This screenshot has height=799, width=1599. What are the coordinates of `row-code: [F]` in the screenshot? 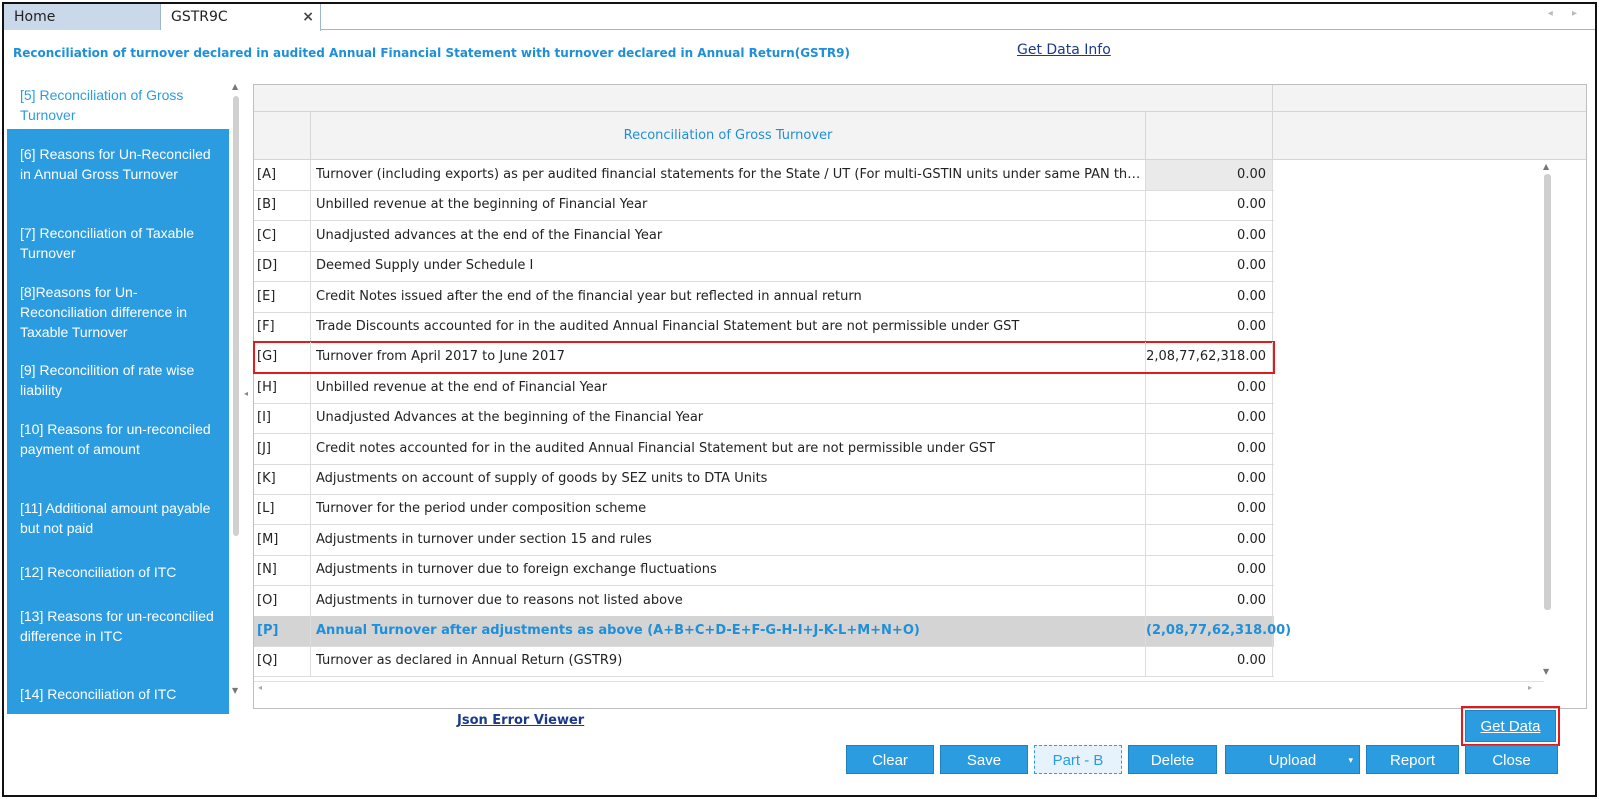 It's located at (266, 326).